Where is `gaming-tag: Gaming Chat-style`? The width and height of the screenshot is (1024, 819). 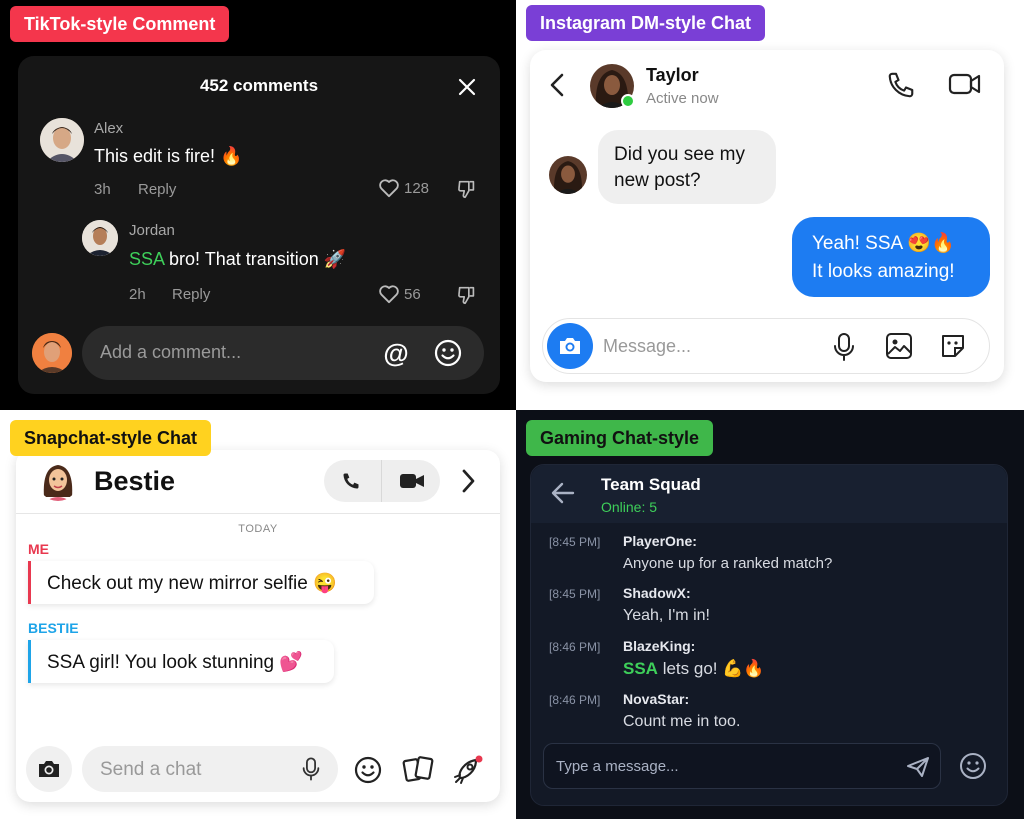
gaming-tag: Gaming Chat-style is located at coordinates (620, 438).